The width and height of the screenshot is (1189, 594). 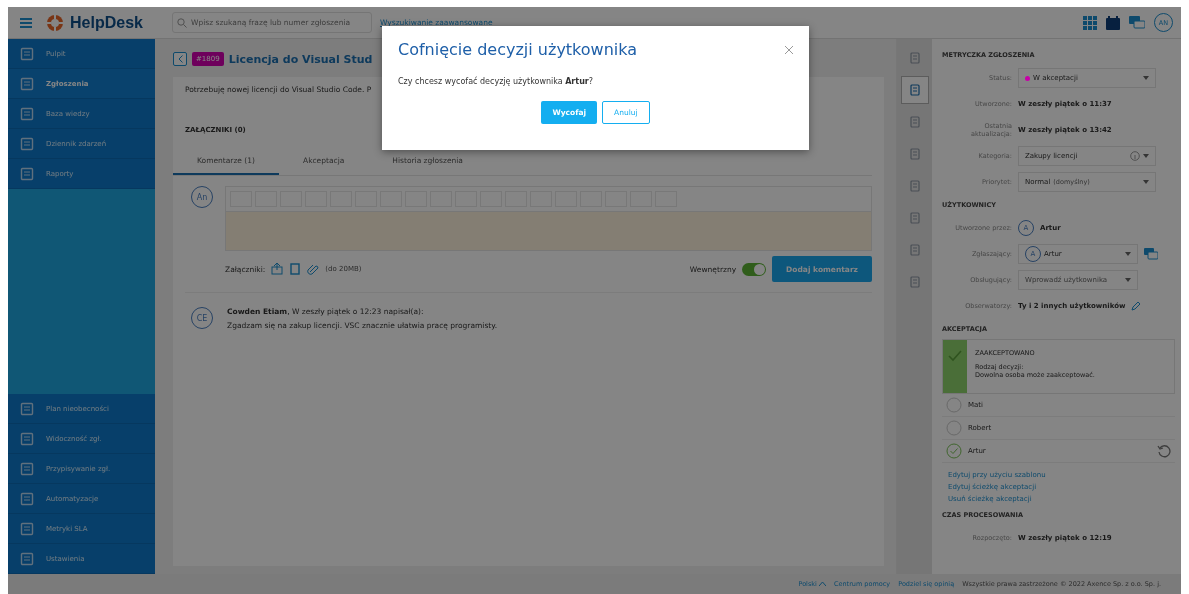 What do you see at coordinates (313, 269) in the screenshot?
I see `paperclip-icon` at bounding box center [313, 269].